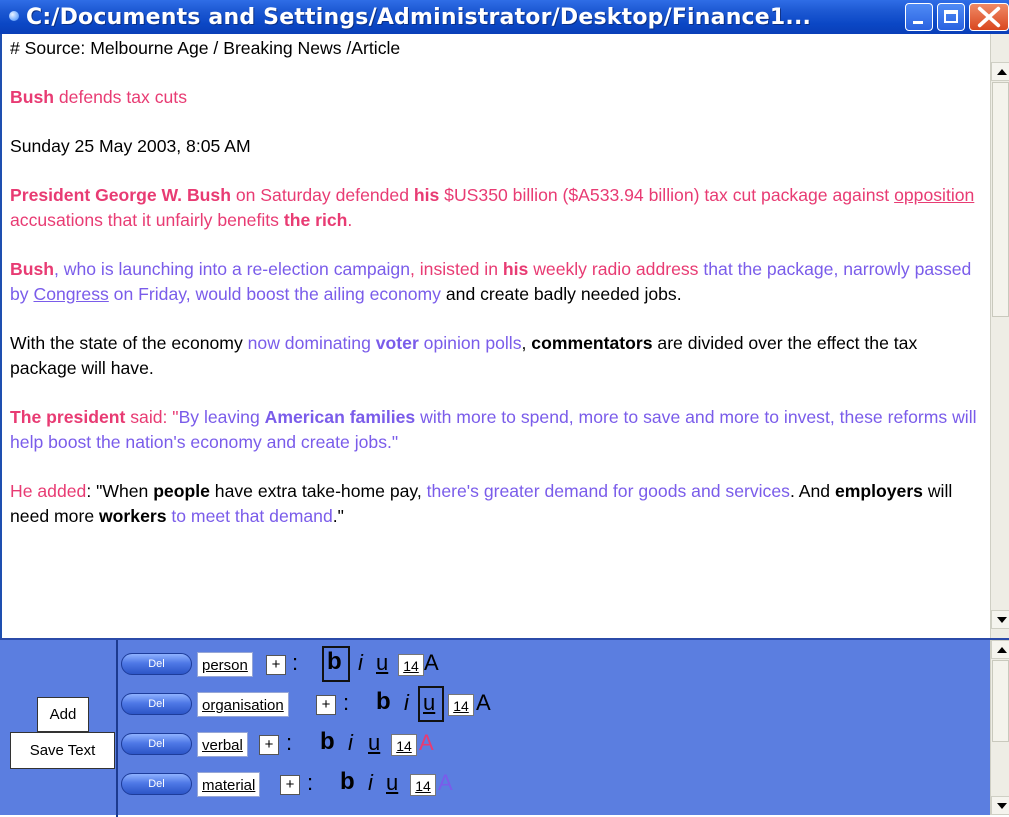  I want to click on headline: Bush defends tax cuts, so click(497, 97).